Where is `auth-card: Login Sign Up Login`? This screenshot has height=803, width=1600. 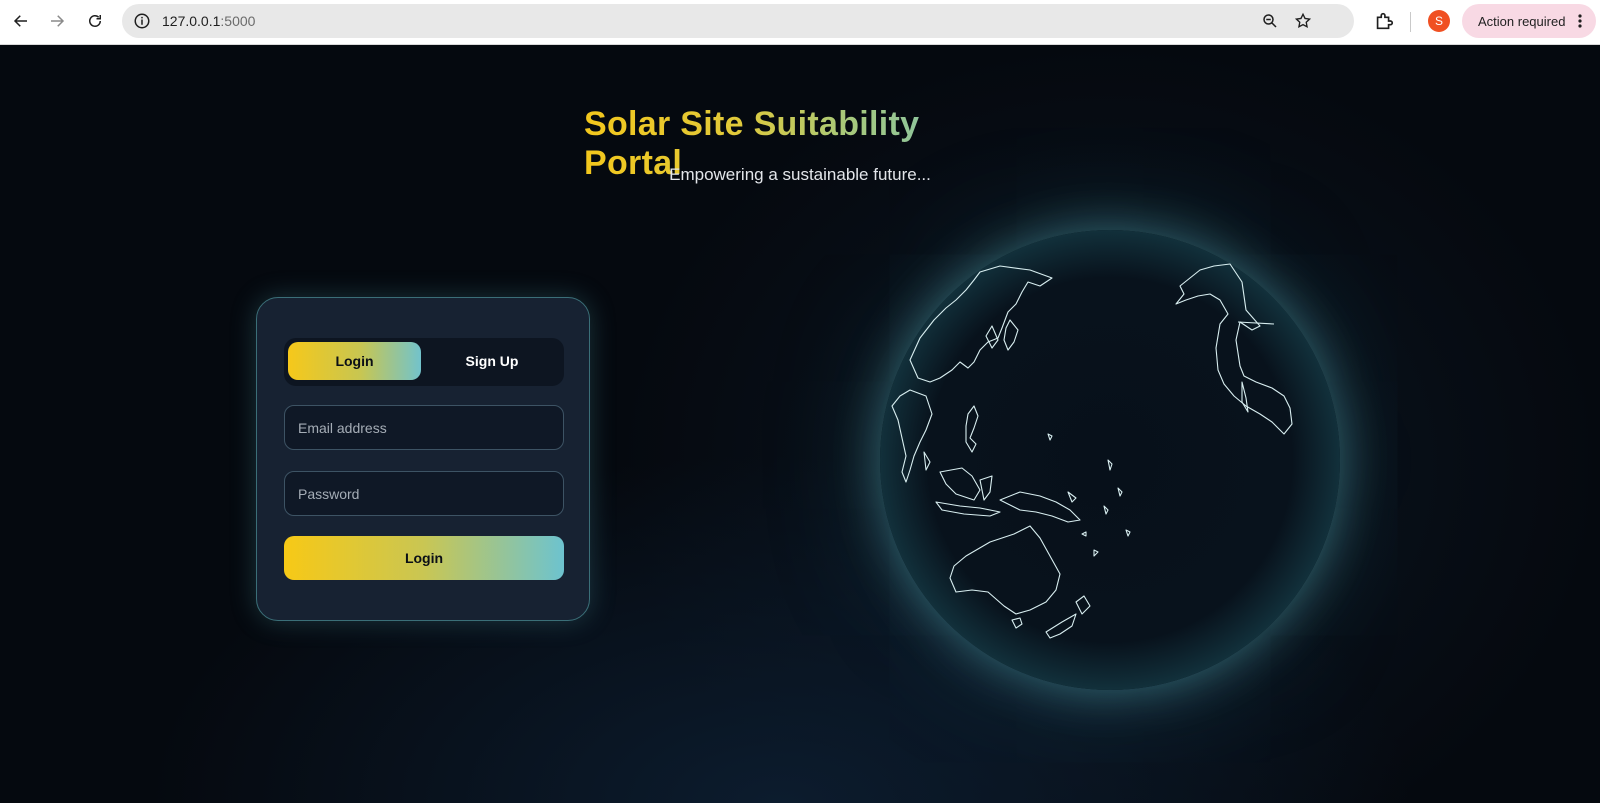 auth-card: Login Sign Up Login is located at coordinates (423, 459).